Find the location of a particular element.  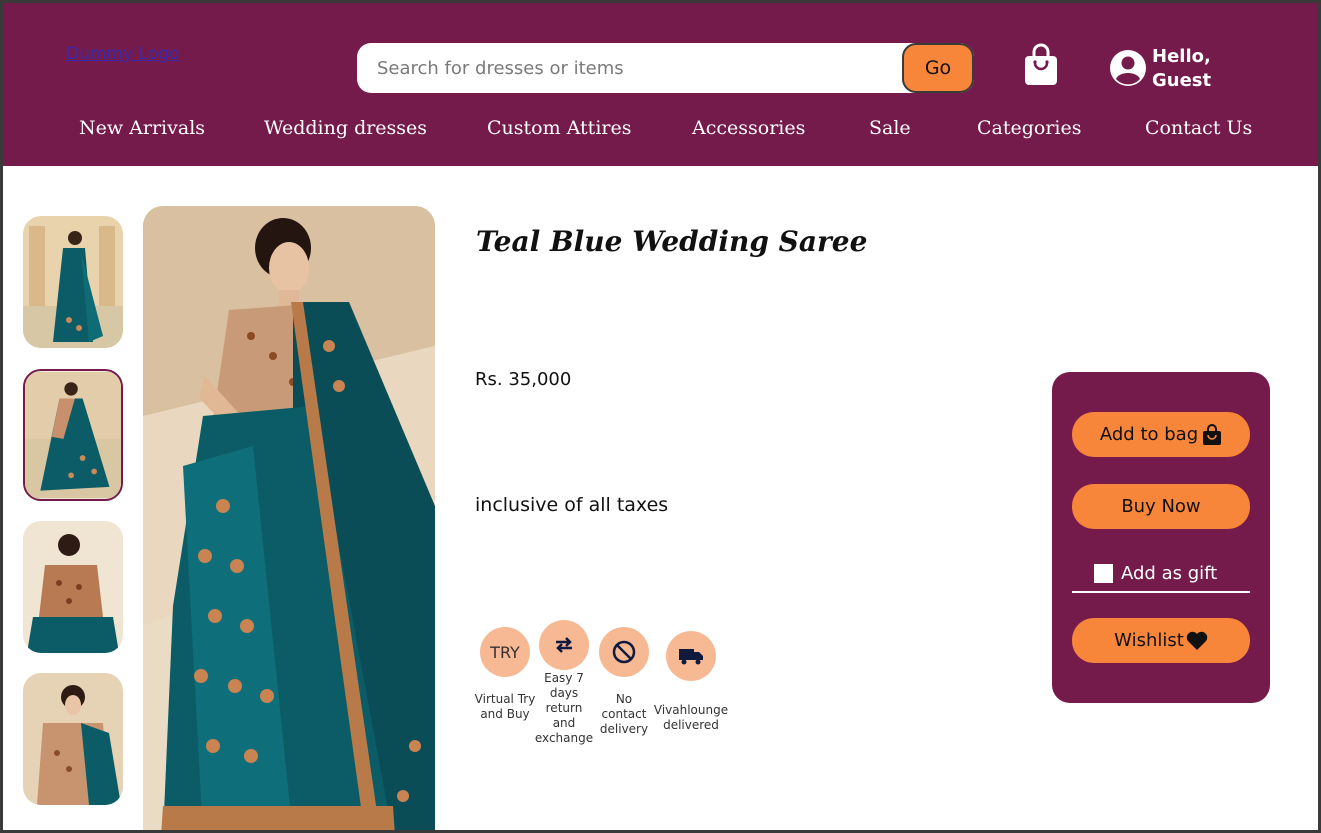

product-title: Teal Blue Wedding Saree is located at coordinates (672, 241).